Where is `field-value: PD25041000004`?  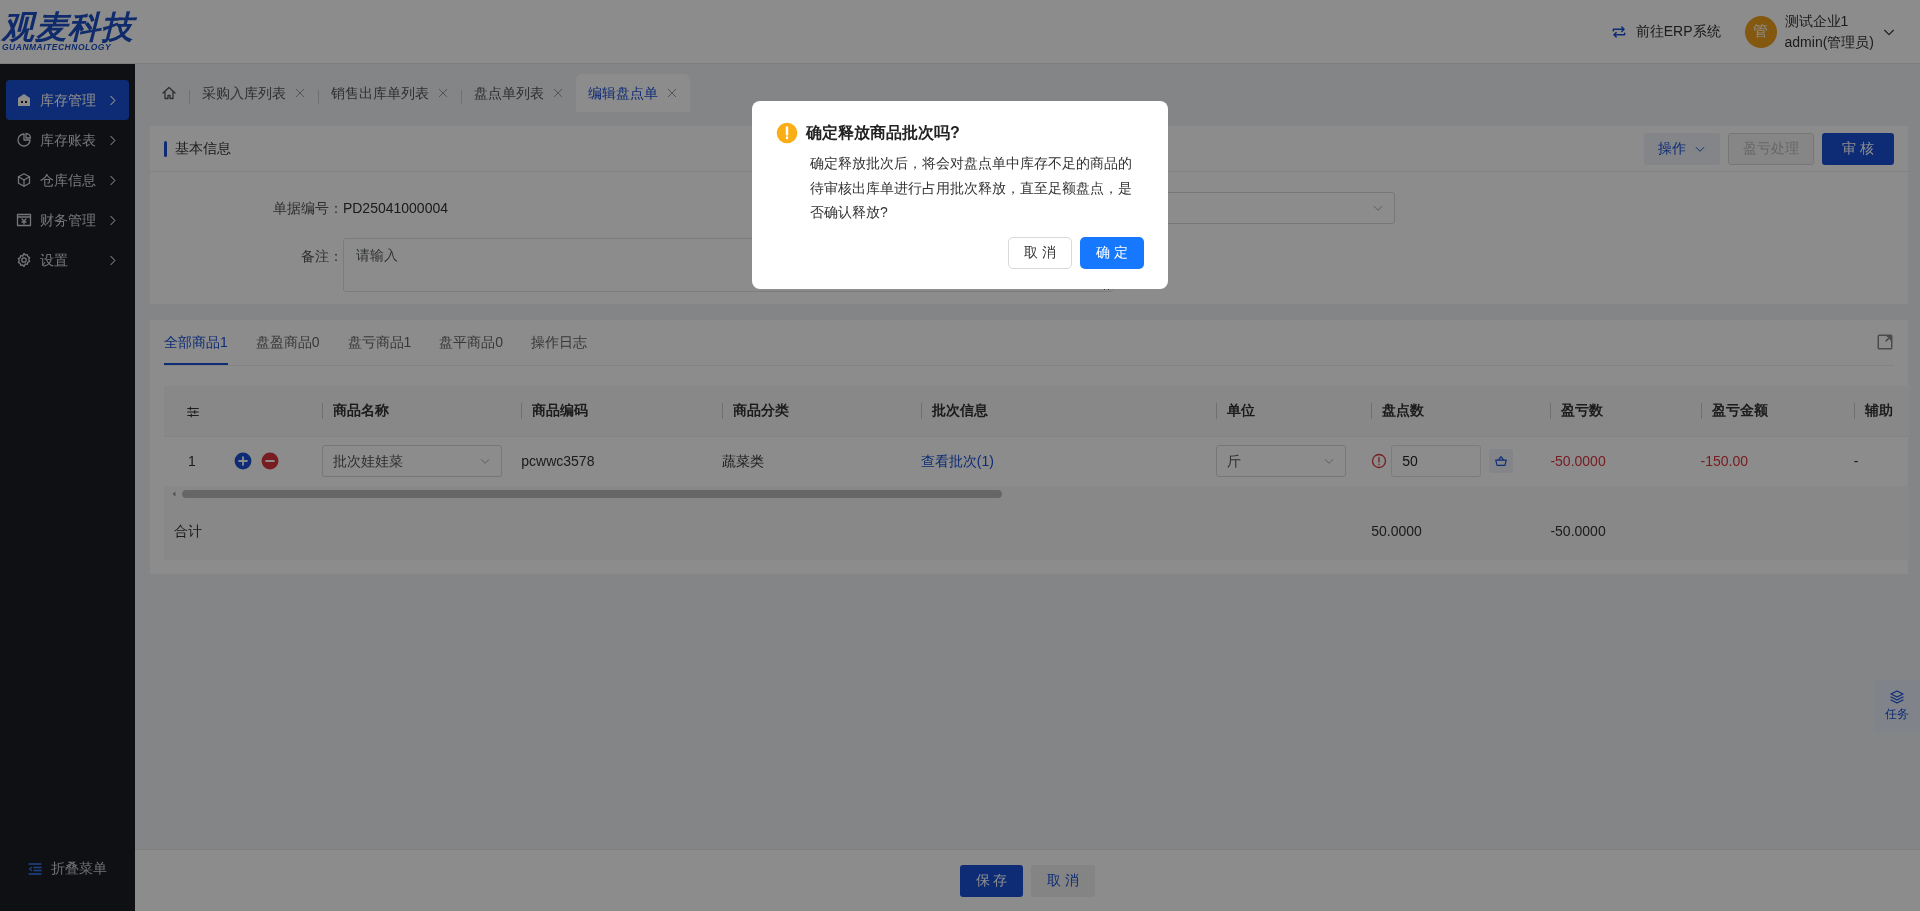
field-value: PD25041000004 is located at coordinates (395, 208).